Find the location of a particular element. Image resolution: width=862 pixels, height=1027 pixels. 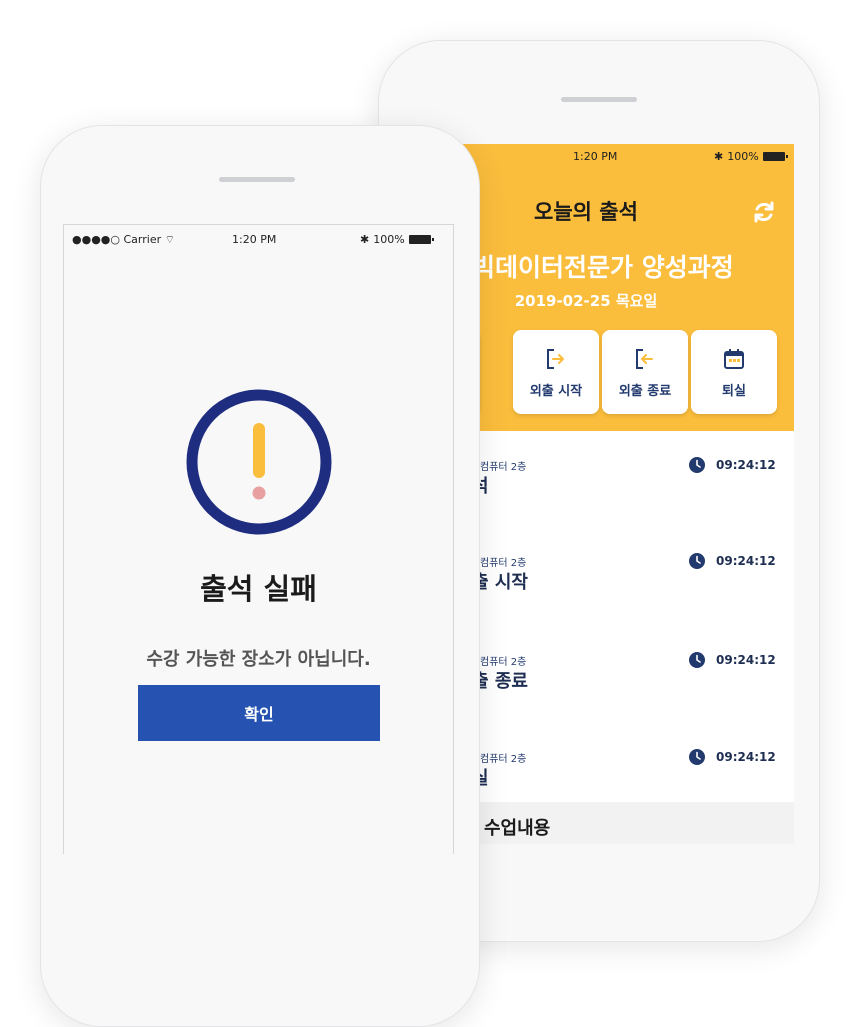

course-title: 빅데이터전문가 양성과정 is located at coordinates (603, 267).